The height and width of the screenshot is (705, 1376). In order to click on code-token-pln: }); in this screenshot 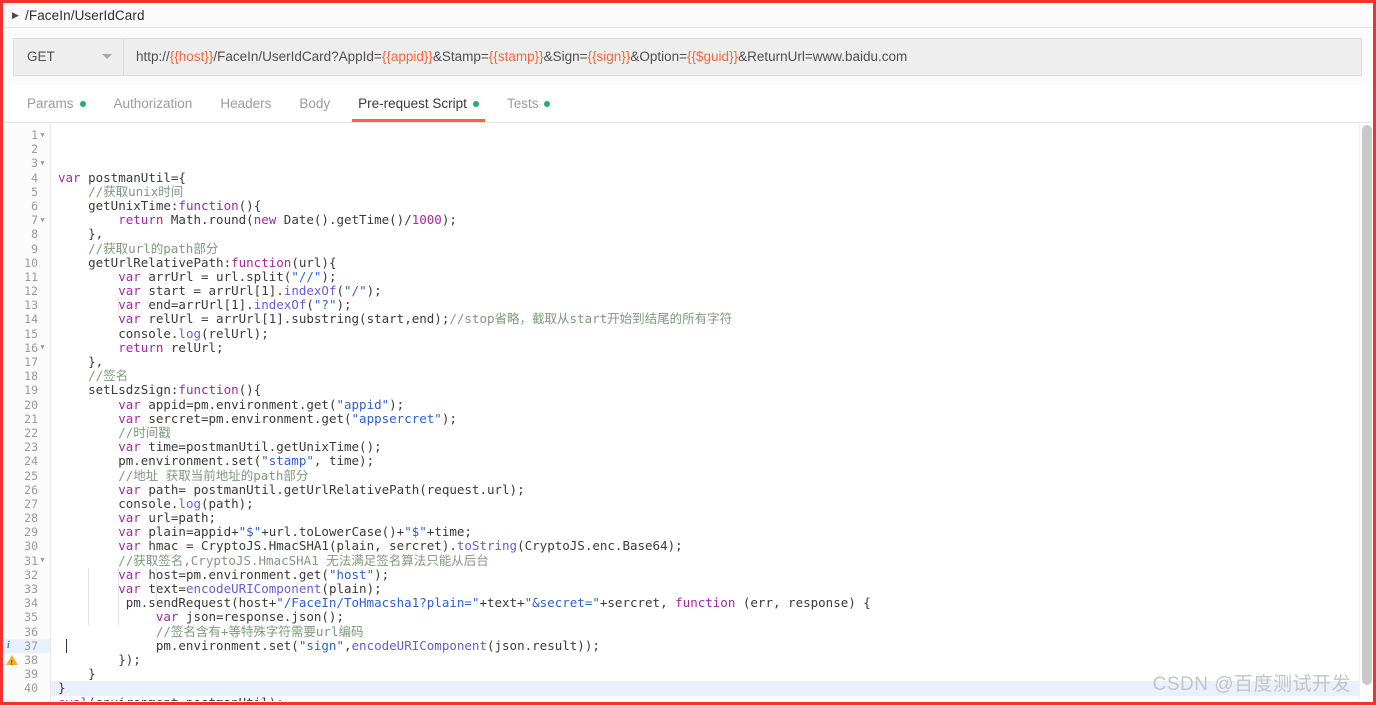, I will do `click(99, 659)`.